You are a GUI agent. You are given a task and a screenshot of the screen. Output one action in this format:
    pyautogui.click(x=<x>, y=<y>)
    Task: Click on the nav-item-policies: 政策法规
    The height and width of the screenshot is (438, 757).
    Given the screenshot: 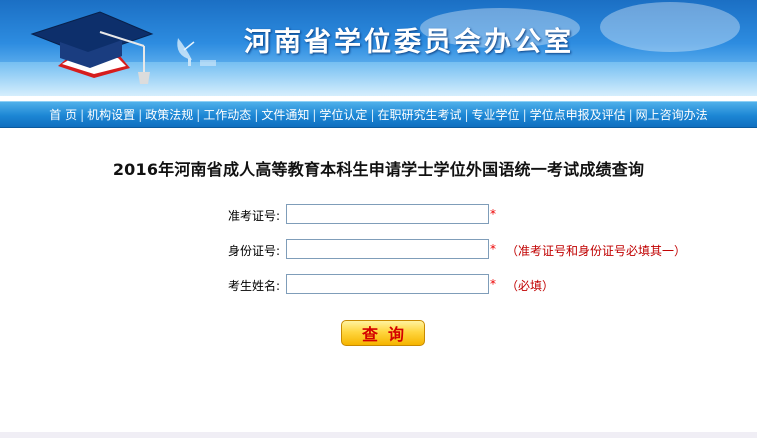 What is the action you would take?
    pyautogui.click(x=169, y=114)
    